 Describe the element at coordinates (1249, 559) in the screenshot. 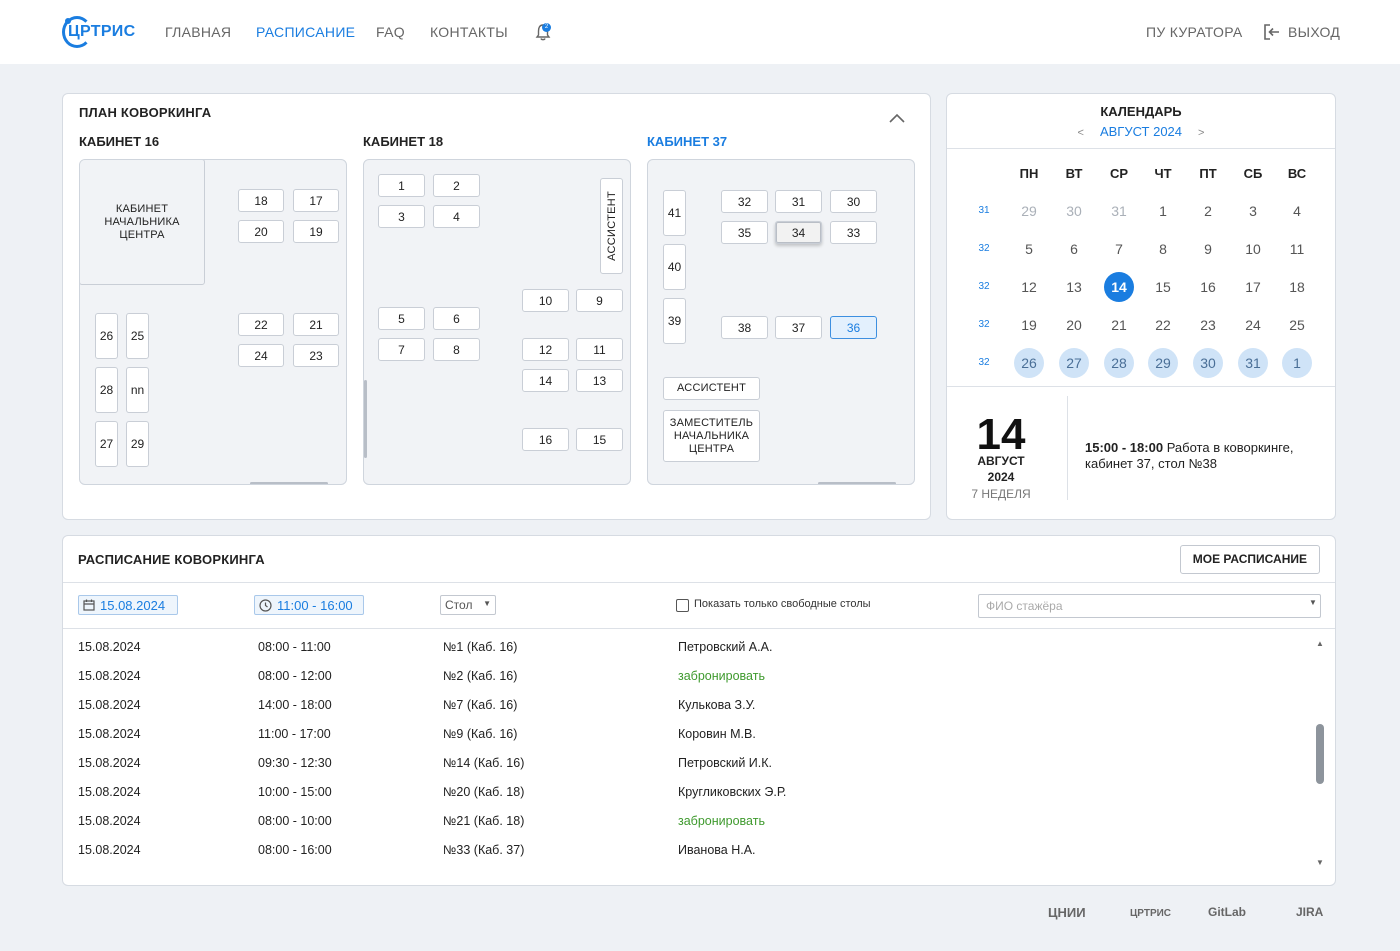

I see `my-schedule-button: МОЕ РАСПИСАНИЕ` at that location.